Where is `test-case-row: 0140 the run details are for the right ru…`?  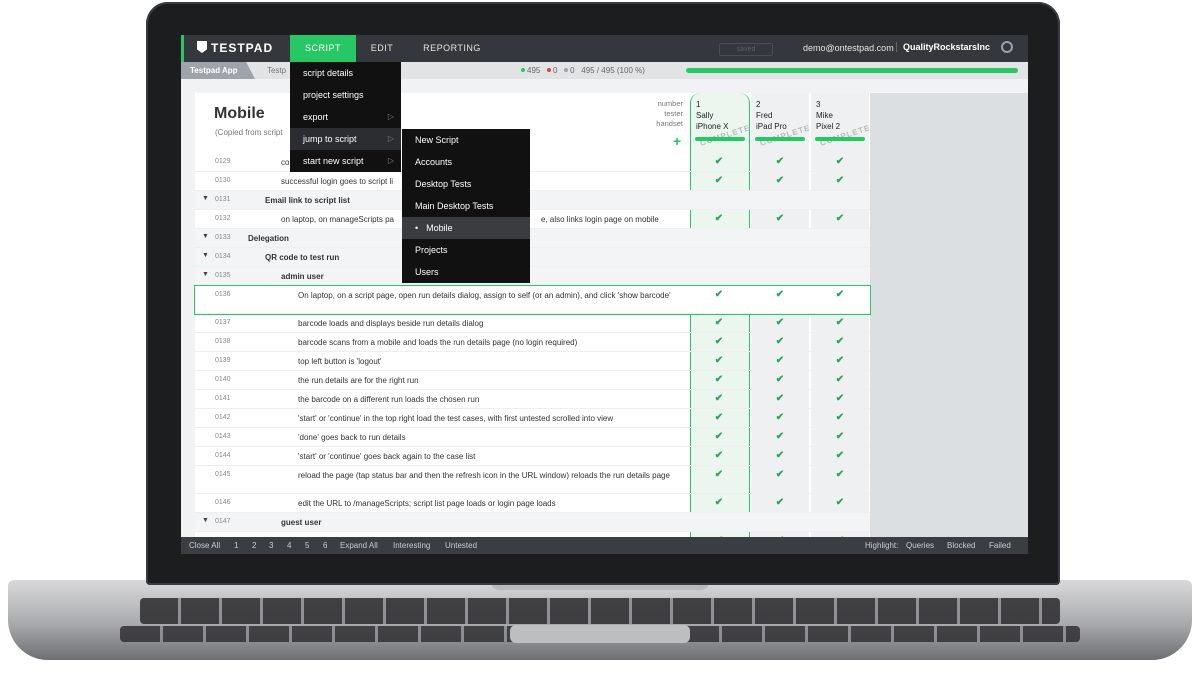 test-case-row: 0140 the run details are for the right ru… is located at coordinates (532, 380).